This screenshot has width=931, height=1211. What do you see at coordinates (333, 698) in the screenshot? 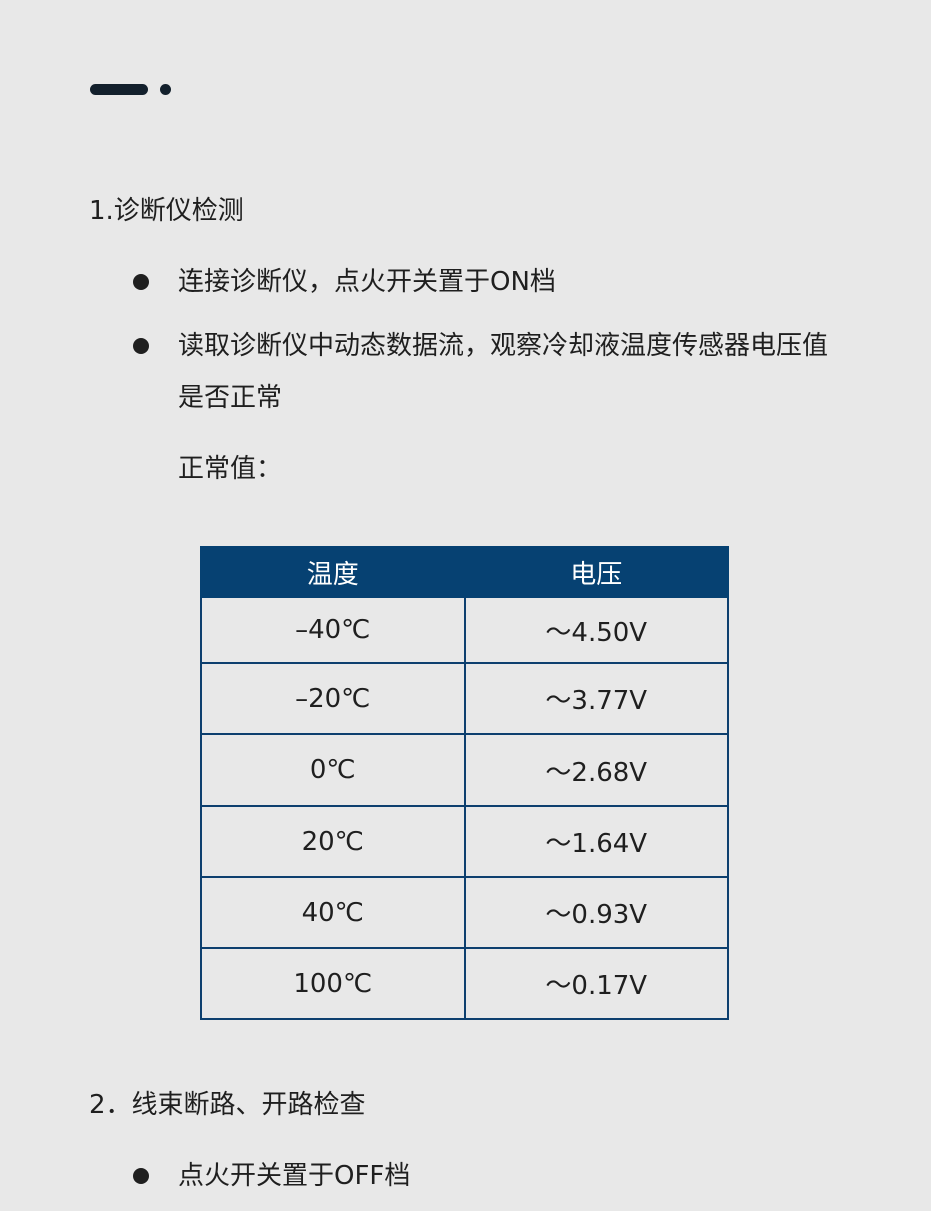
I see `temperature-cell: –20℃` at bounding box center [333, 698].